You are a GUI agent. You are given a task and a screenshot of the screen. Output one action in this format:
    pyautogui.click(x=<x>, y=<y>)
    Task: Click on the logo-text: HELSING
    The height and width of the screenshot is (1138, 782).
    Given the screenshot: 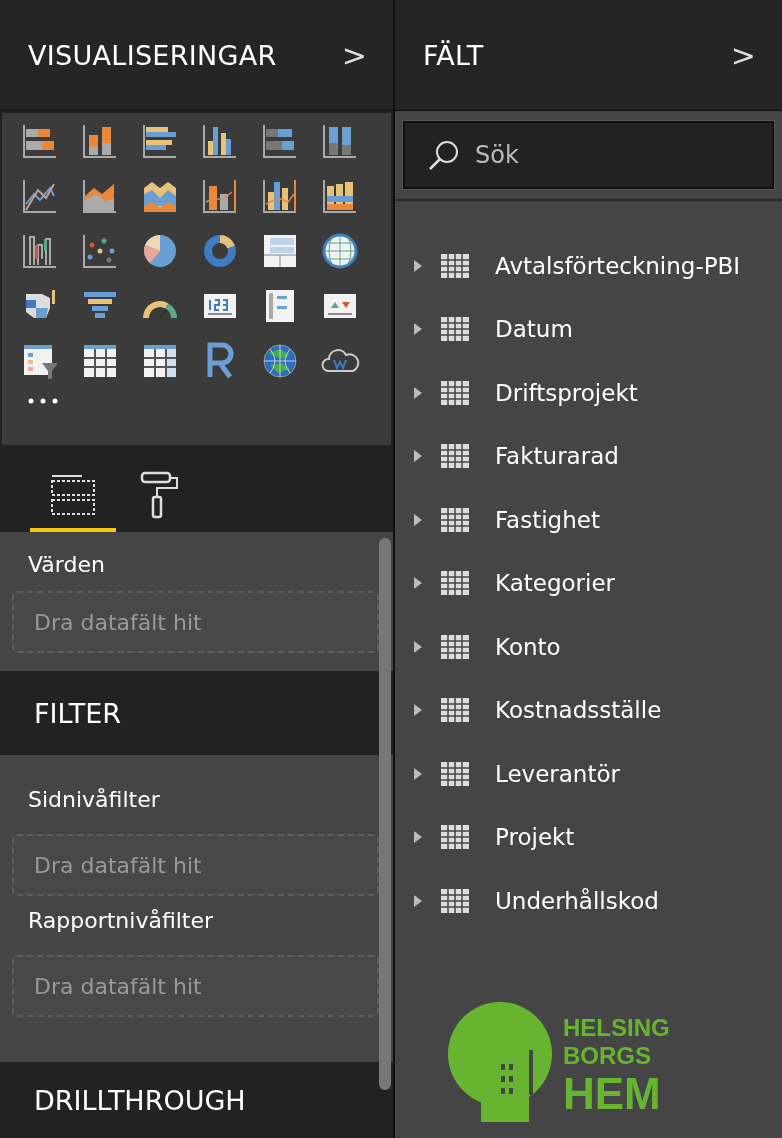 What is the action you would take?
    pyautogui.click(x=616, y=1028)
    